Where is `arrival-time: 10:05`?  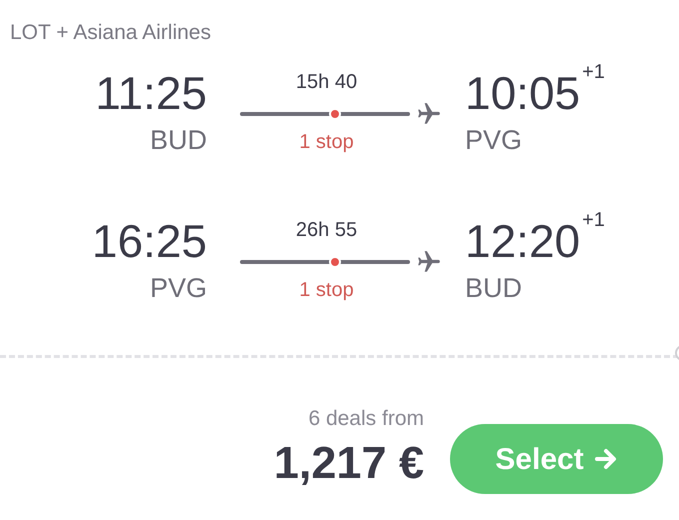
arrival-time: 10:05 is located at coordinates (522, 93).